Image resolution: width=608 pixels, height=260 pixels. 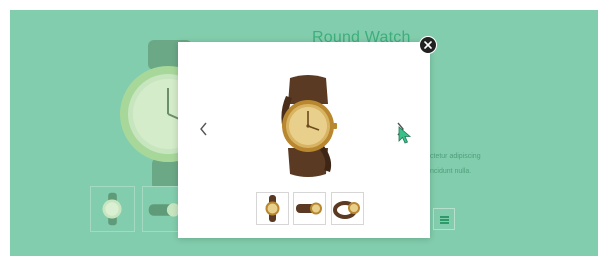 I want to click on background-thumbnail, so click(x=112, y=209).